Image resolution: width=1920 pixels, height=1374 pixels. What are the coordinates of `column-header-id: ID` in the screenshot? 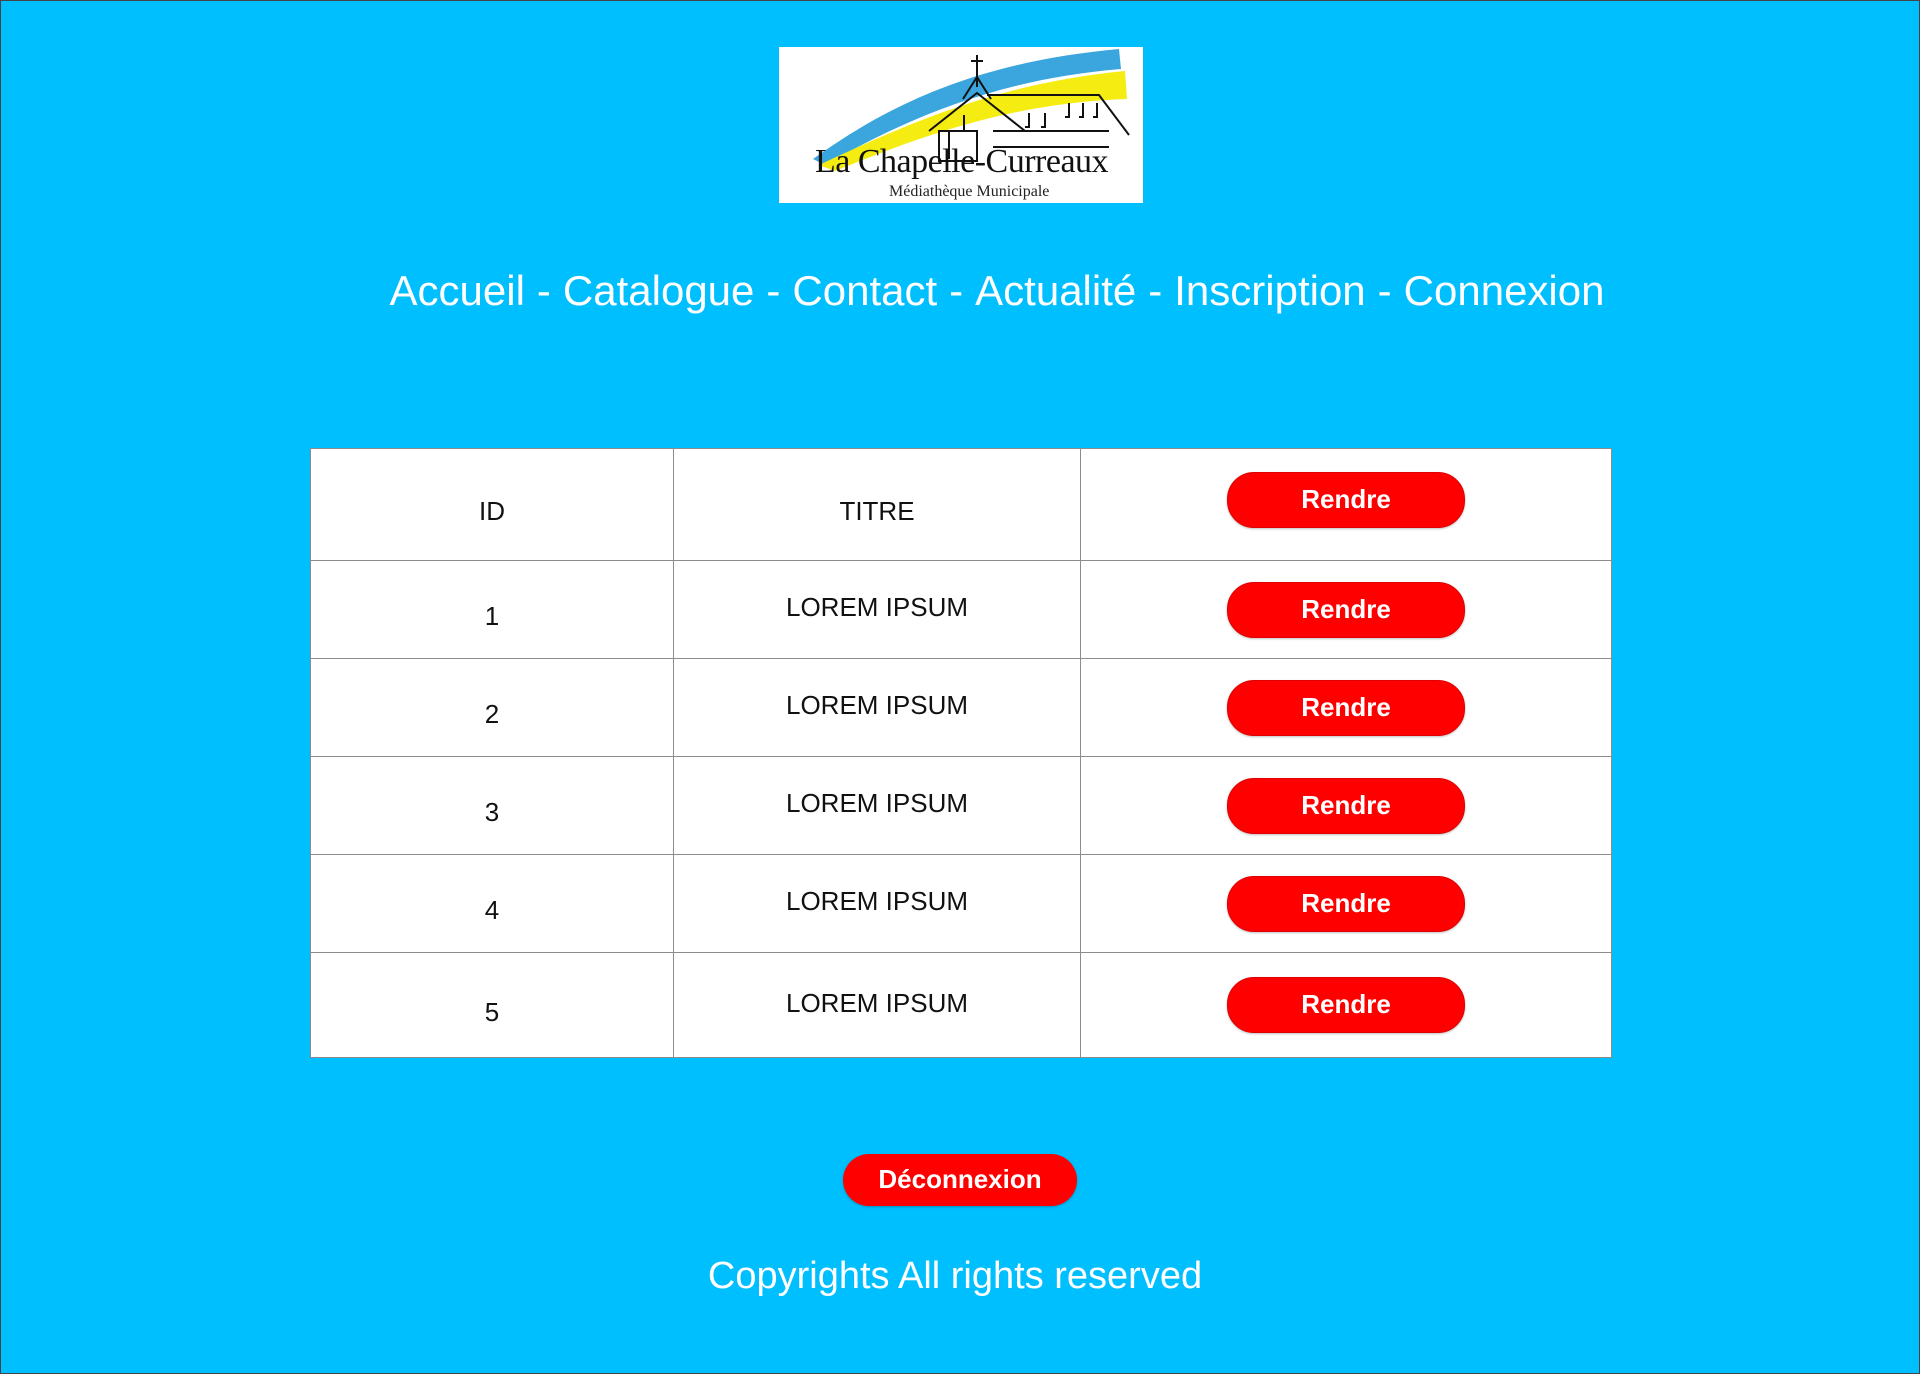 It's located at (492, 504).